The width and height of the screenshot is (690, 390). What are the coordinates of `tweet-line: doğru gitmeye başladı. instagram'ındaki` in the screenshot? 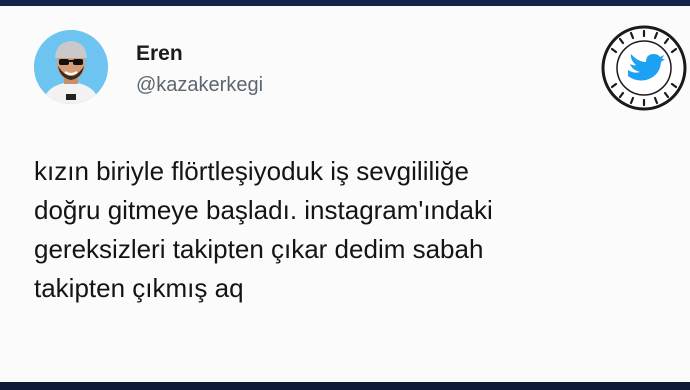 It's located at (263, 210).